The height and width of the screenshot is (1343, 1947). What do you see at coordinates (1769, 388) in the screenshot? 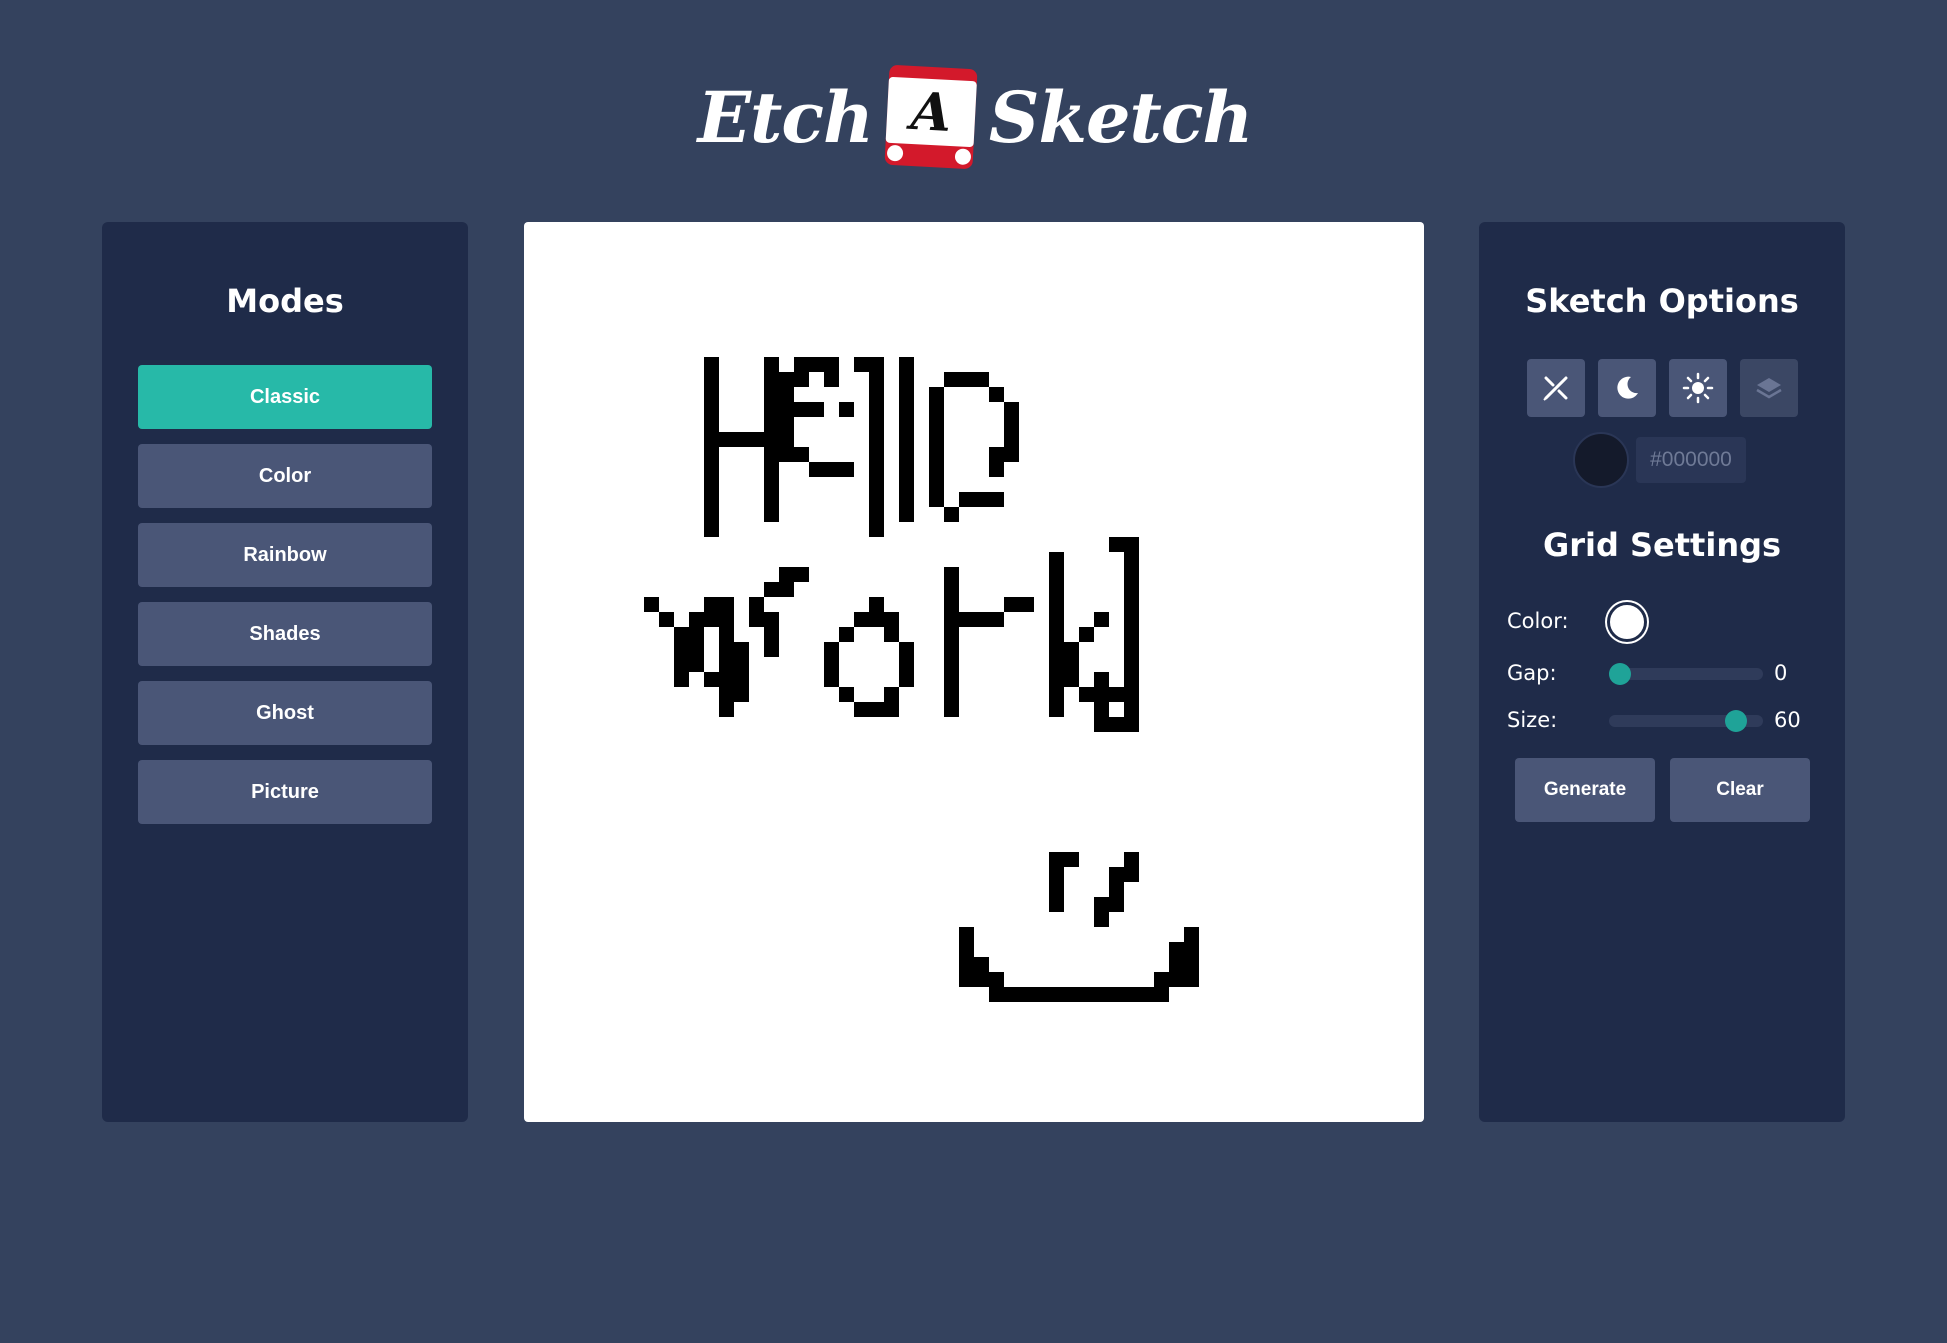
I see `layers-button` at bounding box center [1769, 388].